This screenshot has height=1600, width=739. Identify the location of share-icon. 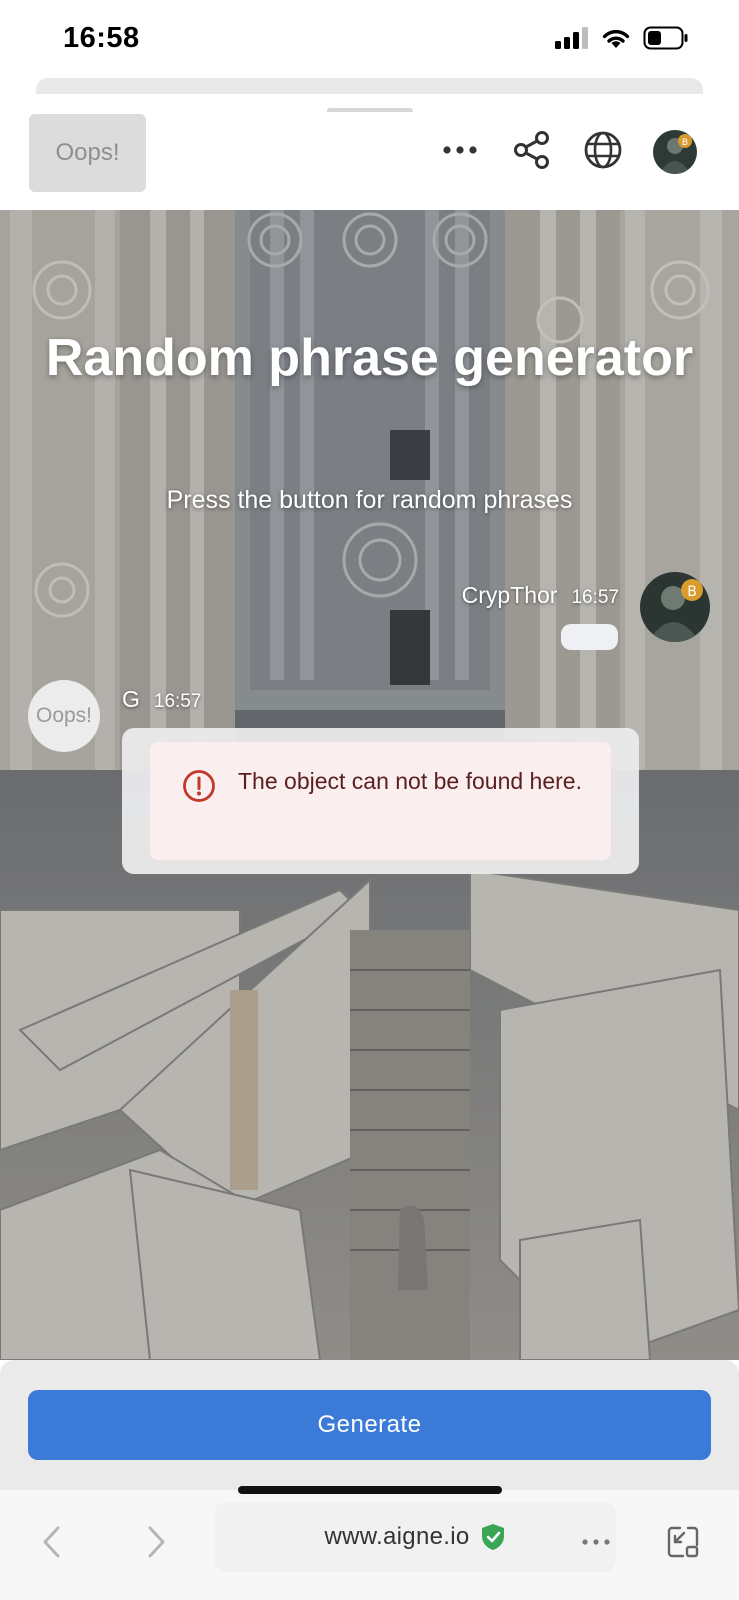
(531, 150).